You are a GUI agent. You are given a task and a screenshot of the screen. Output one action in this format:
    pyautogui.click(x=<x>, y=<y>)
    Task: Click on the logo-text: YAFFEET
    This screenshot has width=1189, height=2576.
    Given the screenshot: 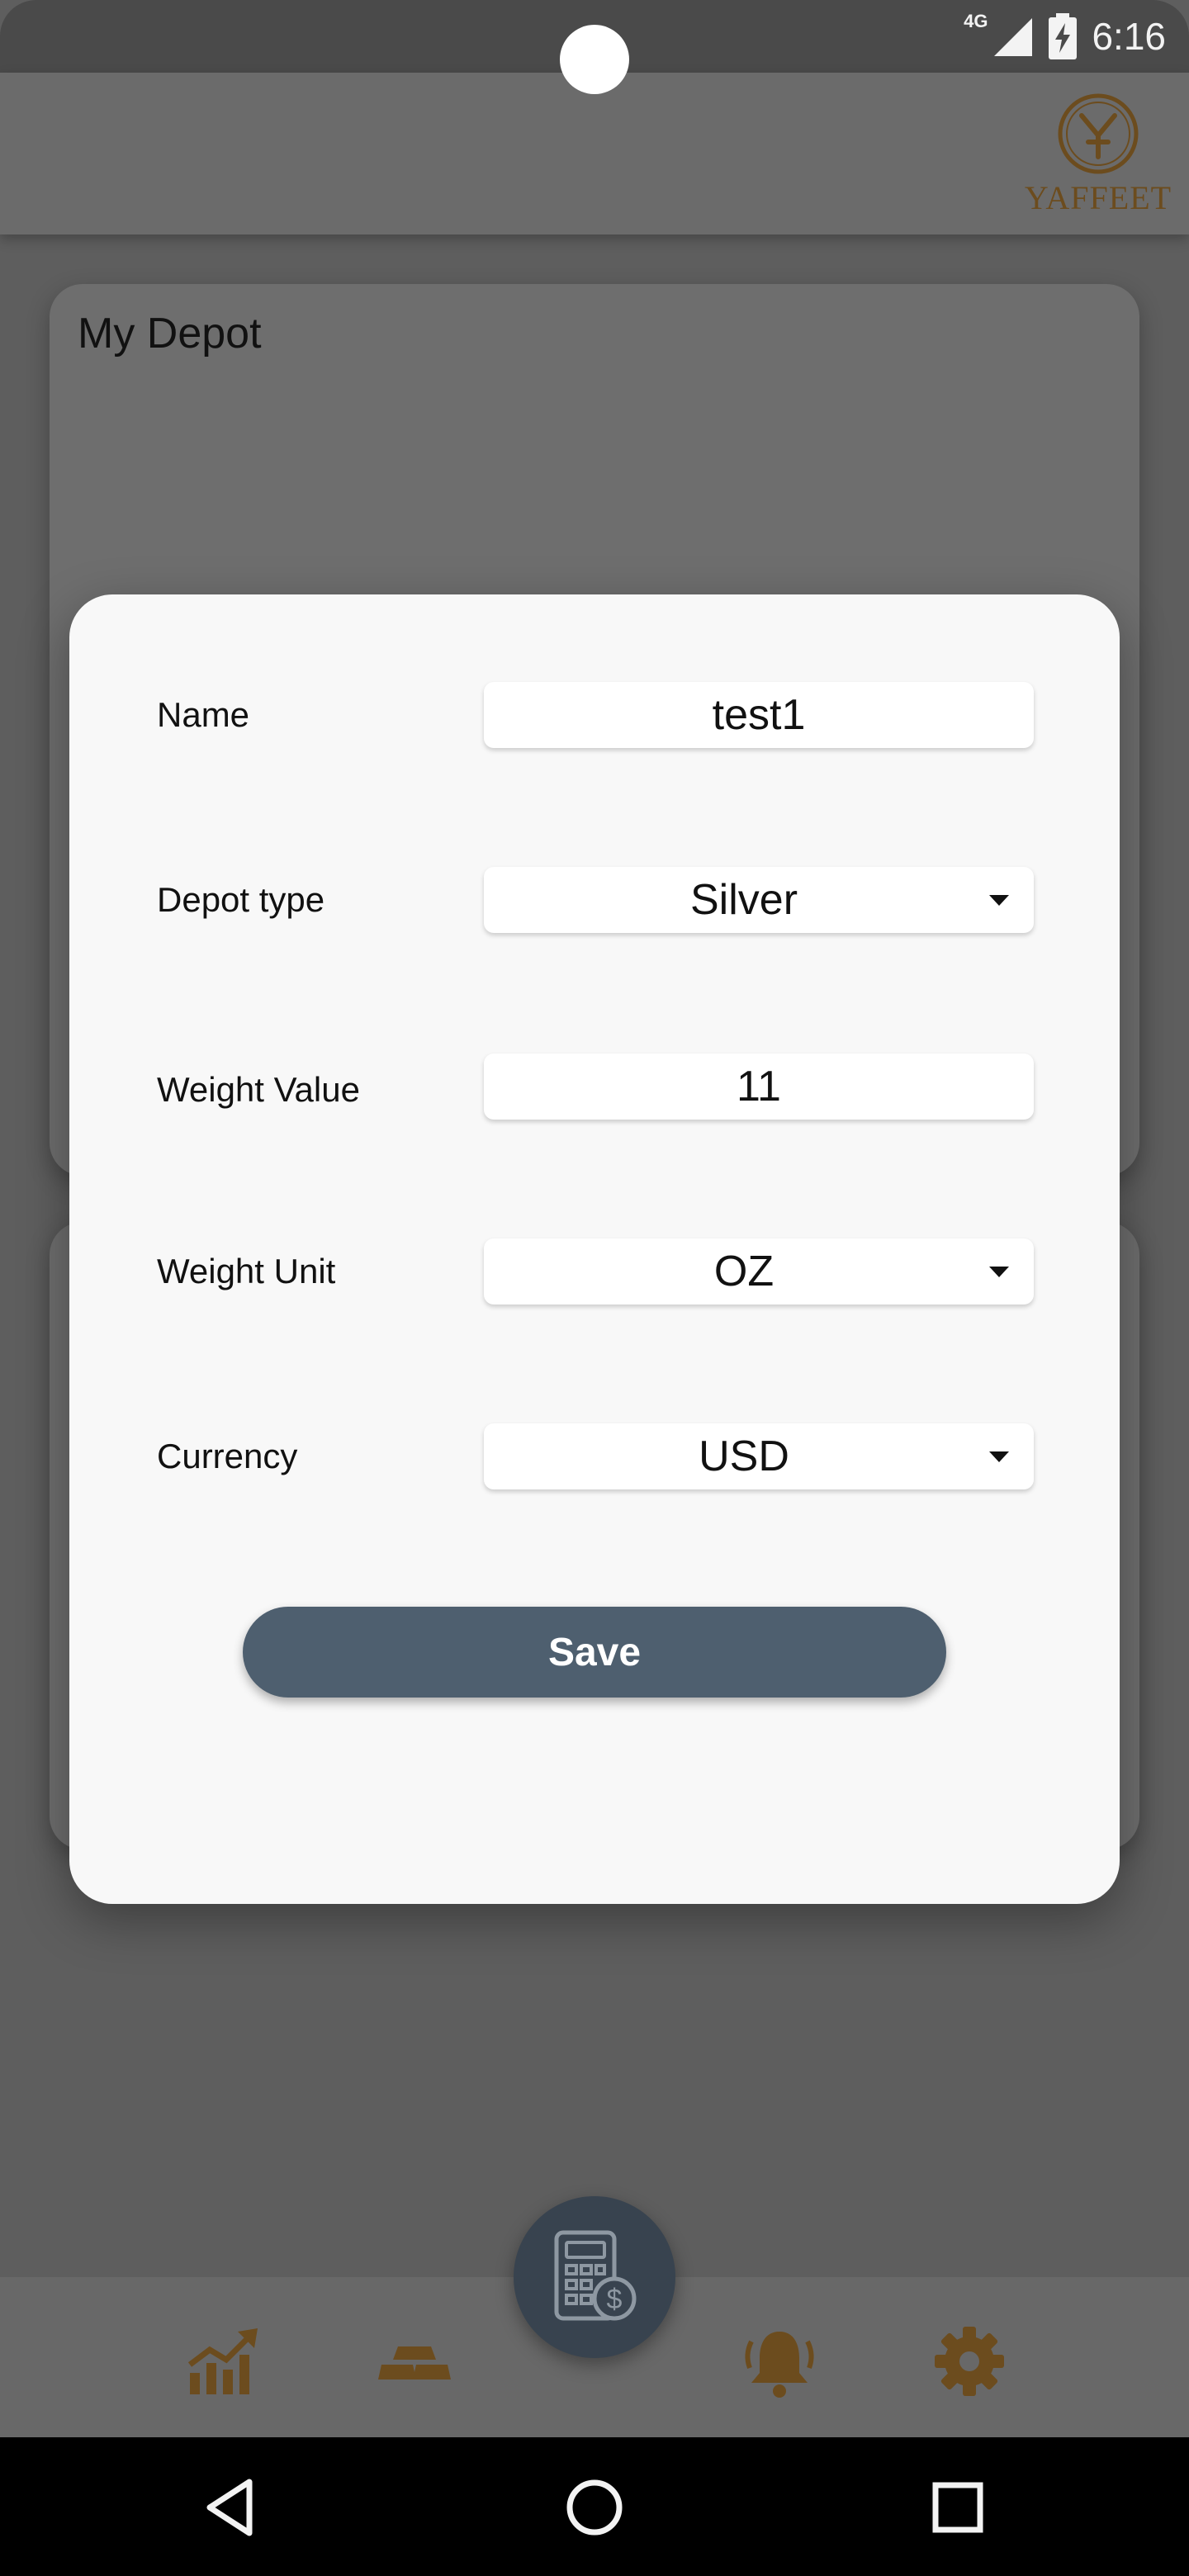 What is the action you would take?
    pyautogui.click(x=1098, y=197)
    